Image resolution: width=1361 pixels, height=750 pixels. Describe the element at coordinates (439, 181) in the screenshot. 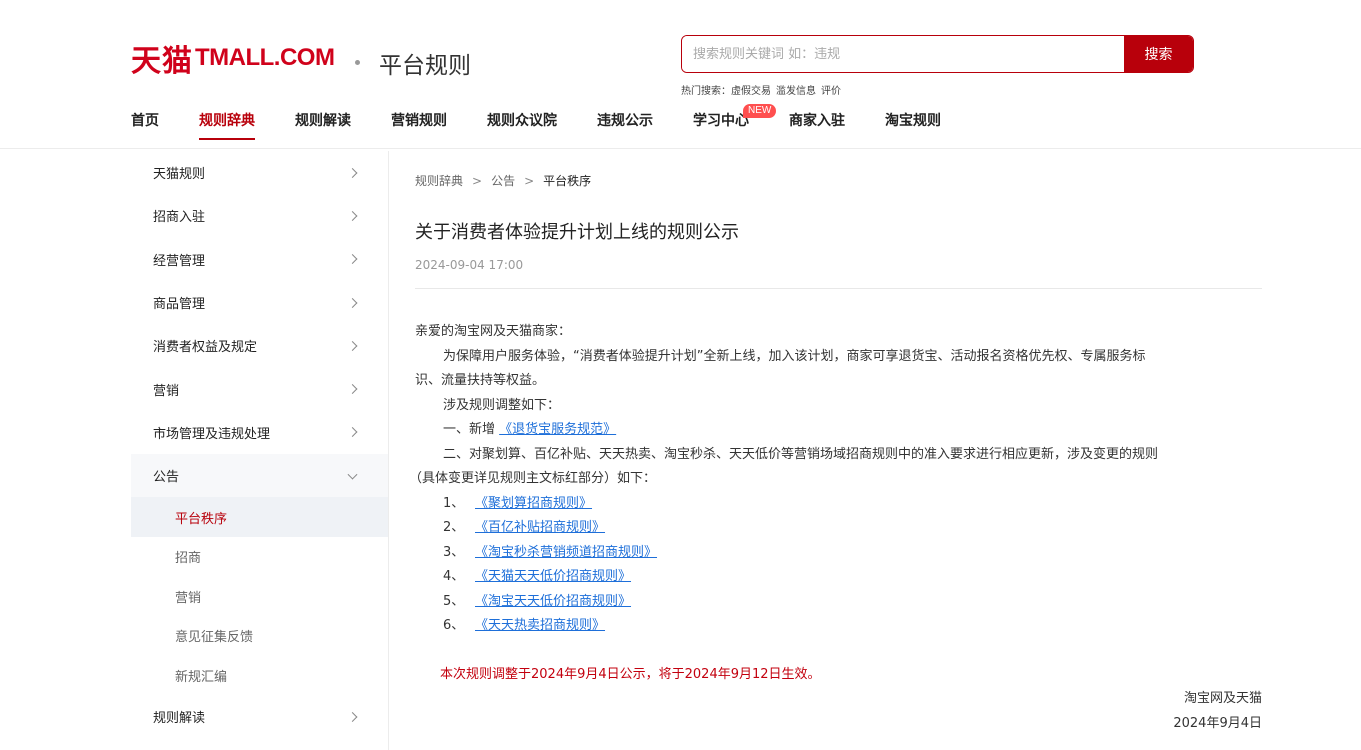

I see `breadcrumb-item: 规则辞典` at that location.